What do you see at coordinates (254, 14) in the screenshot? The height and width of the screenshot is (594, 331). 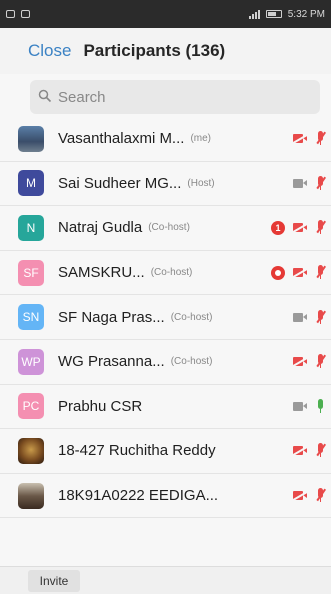 I see `signal-icon` at bounding box center [254, 14].